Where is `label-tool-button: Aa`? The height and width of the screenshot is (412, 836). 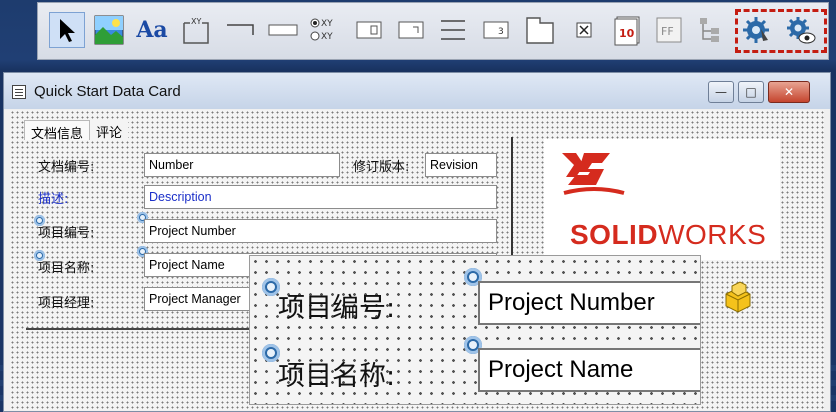 label-tool-button: Aa is located at coordinates (152, 30).